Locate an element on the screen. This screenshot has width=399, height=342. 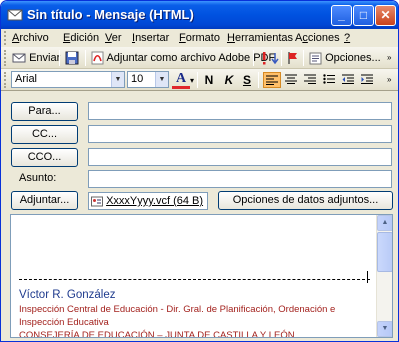
title-bar: Sin título - Mensaje (HTML) _ □ ✕ is located at coordinates (199, 15).